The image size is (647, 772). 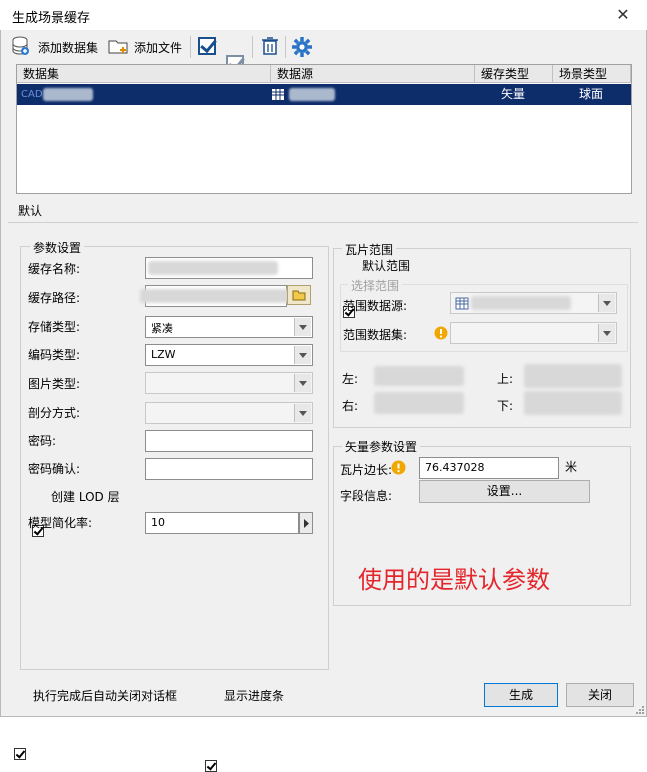 I want to click on storage-type-value: 紧凑, so click(x=162, y=328).